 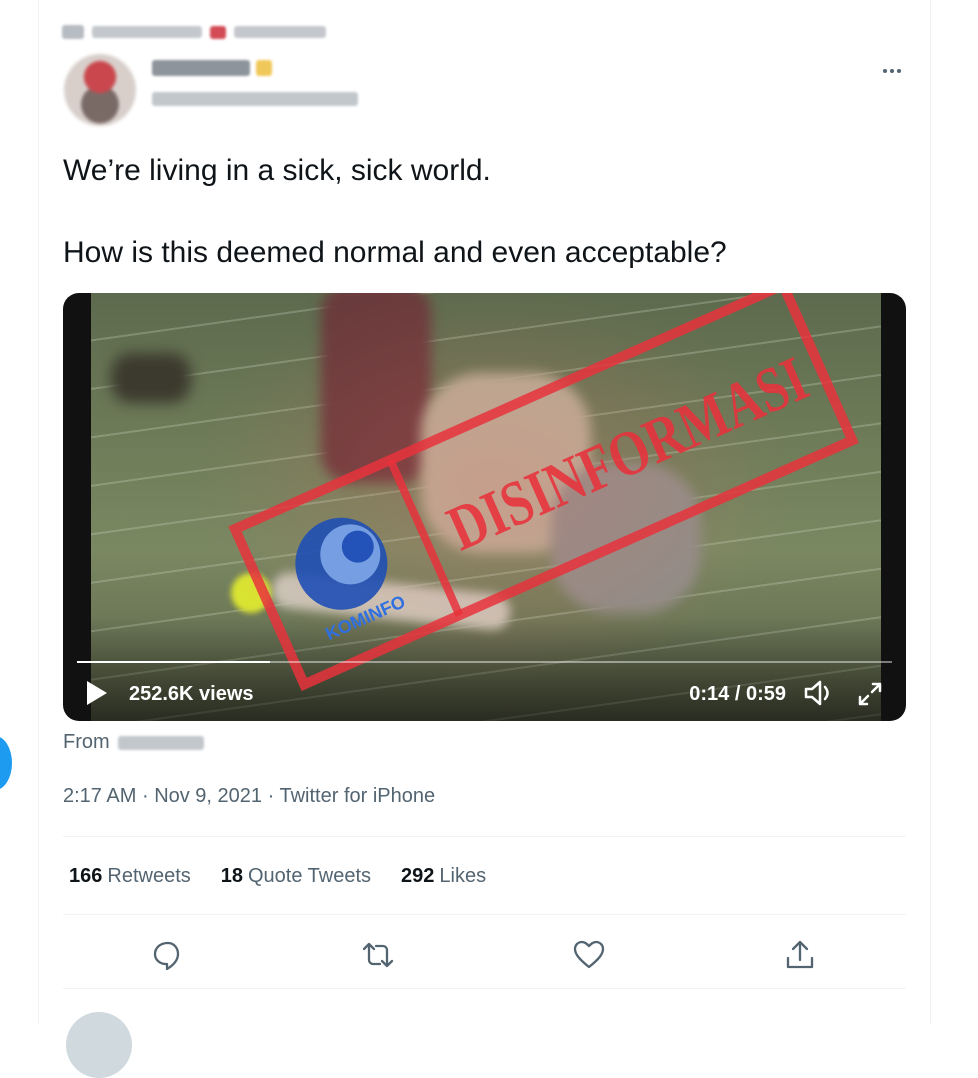 I want to click on video-views: 252.6K views, so click(x=191, y=694).